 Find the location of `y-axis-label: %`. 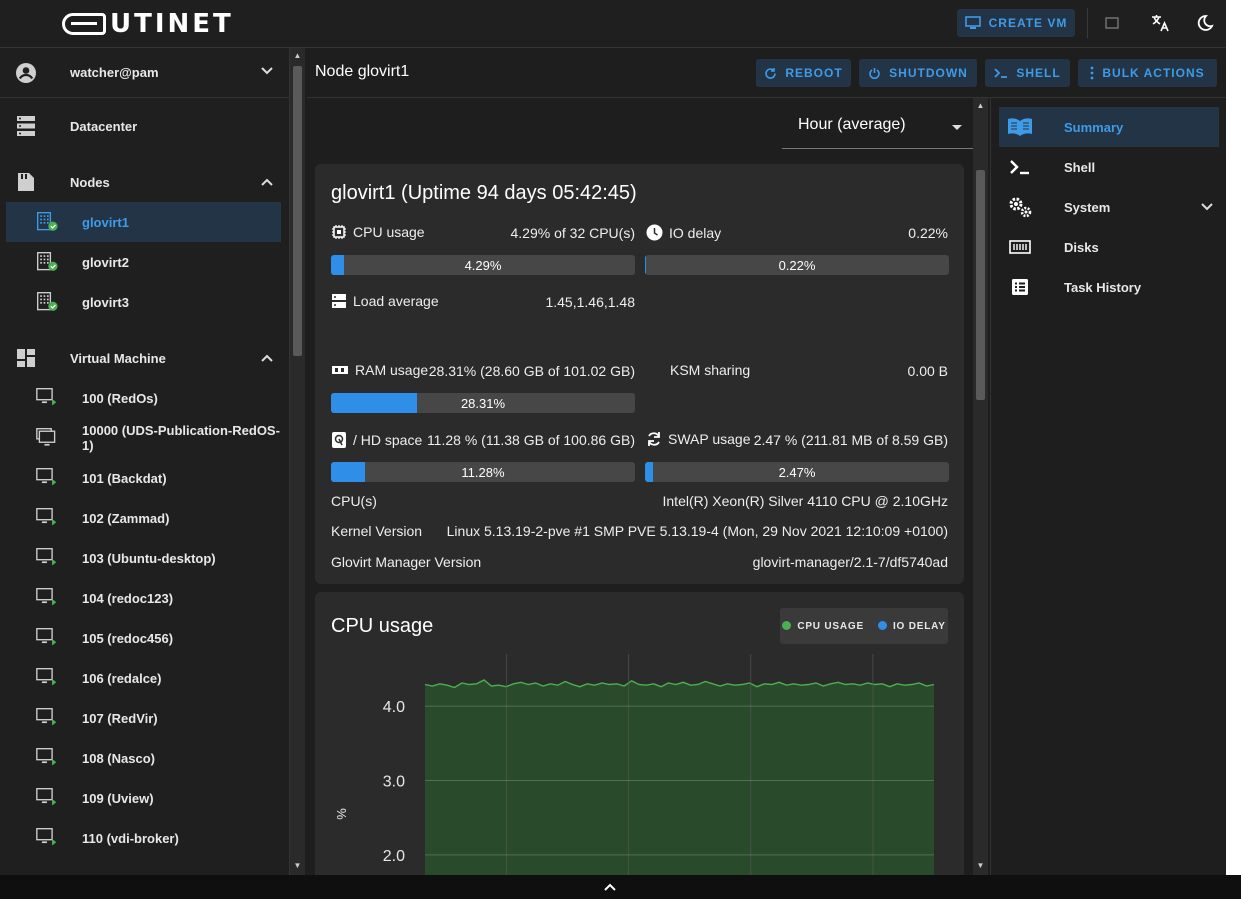

y-axis-label: % is located at coordinates (341, 814).